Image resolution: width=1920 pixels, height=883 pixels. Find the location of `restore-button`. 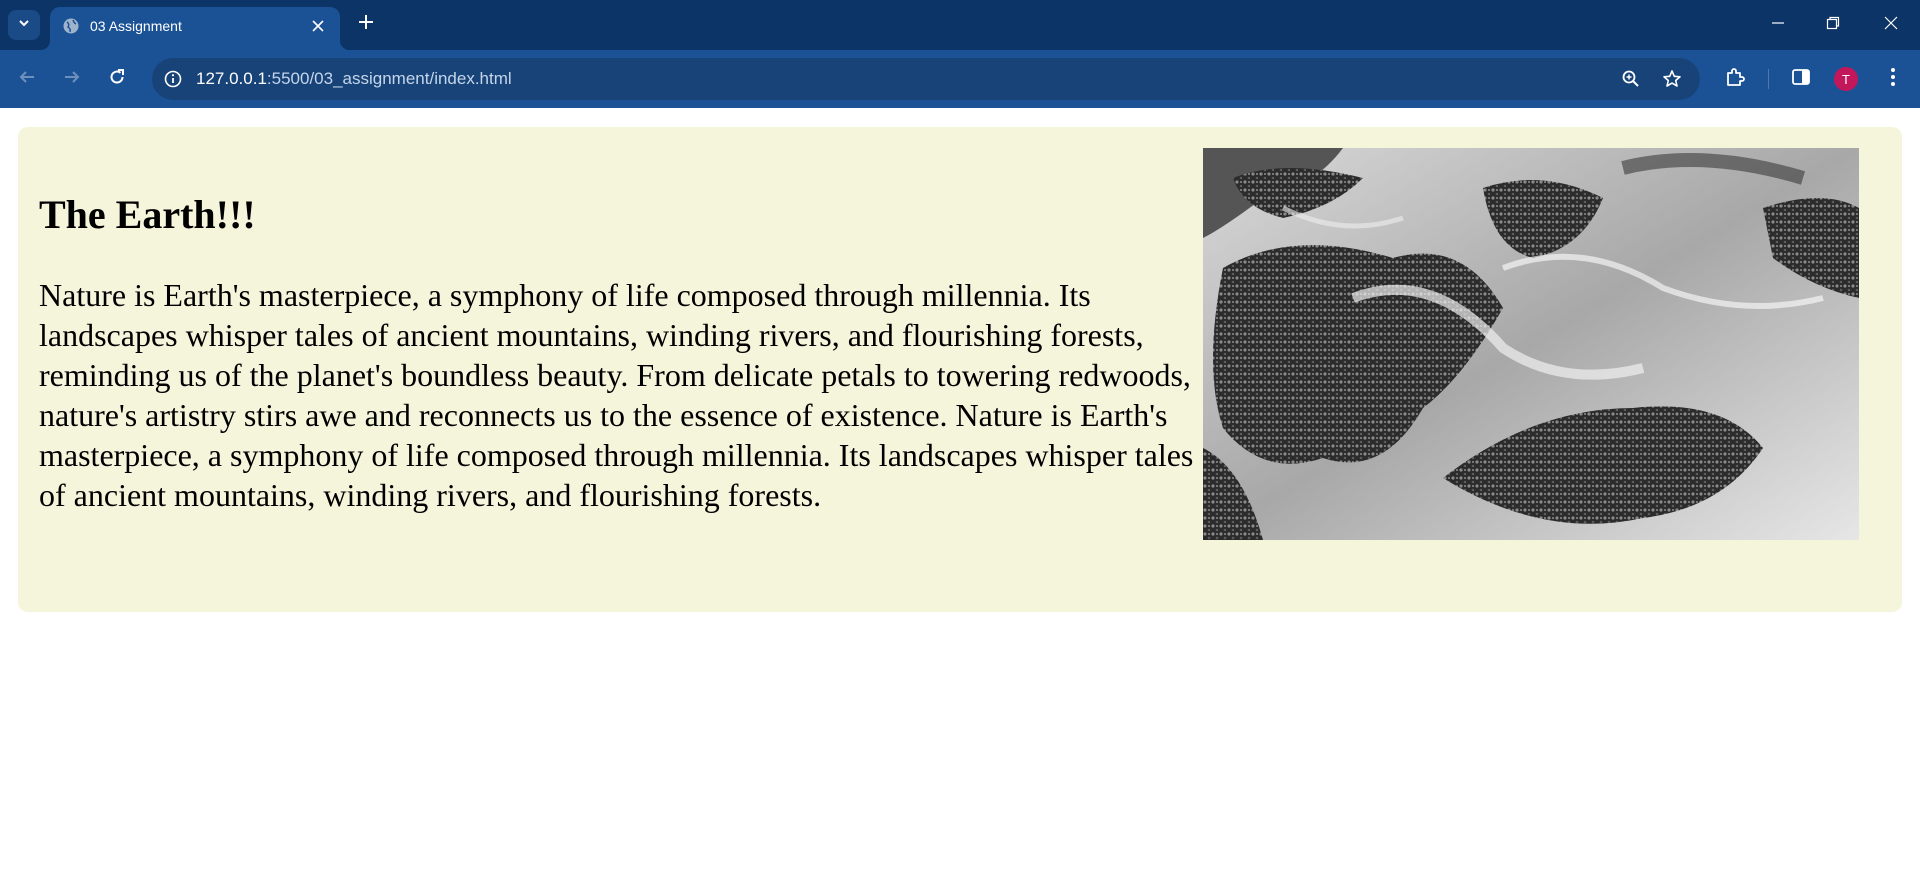

restore-button is located at coordinates (1833, 25).